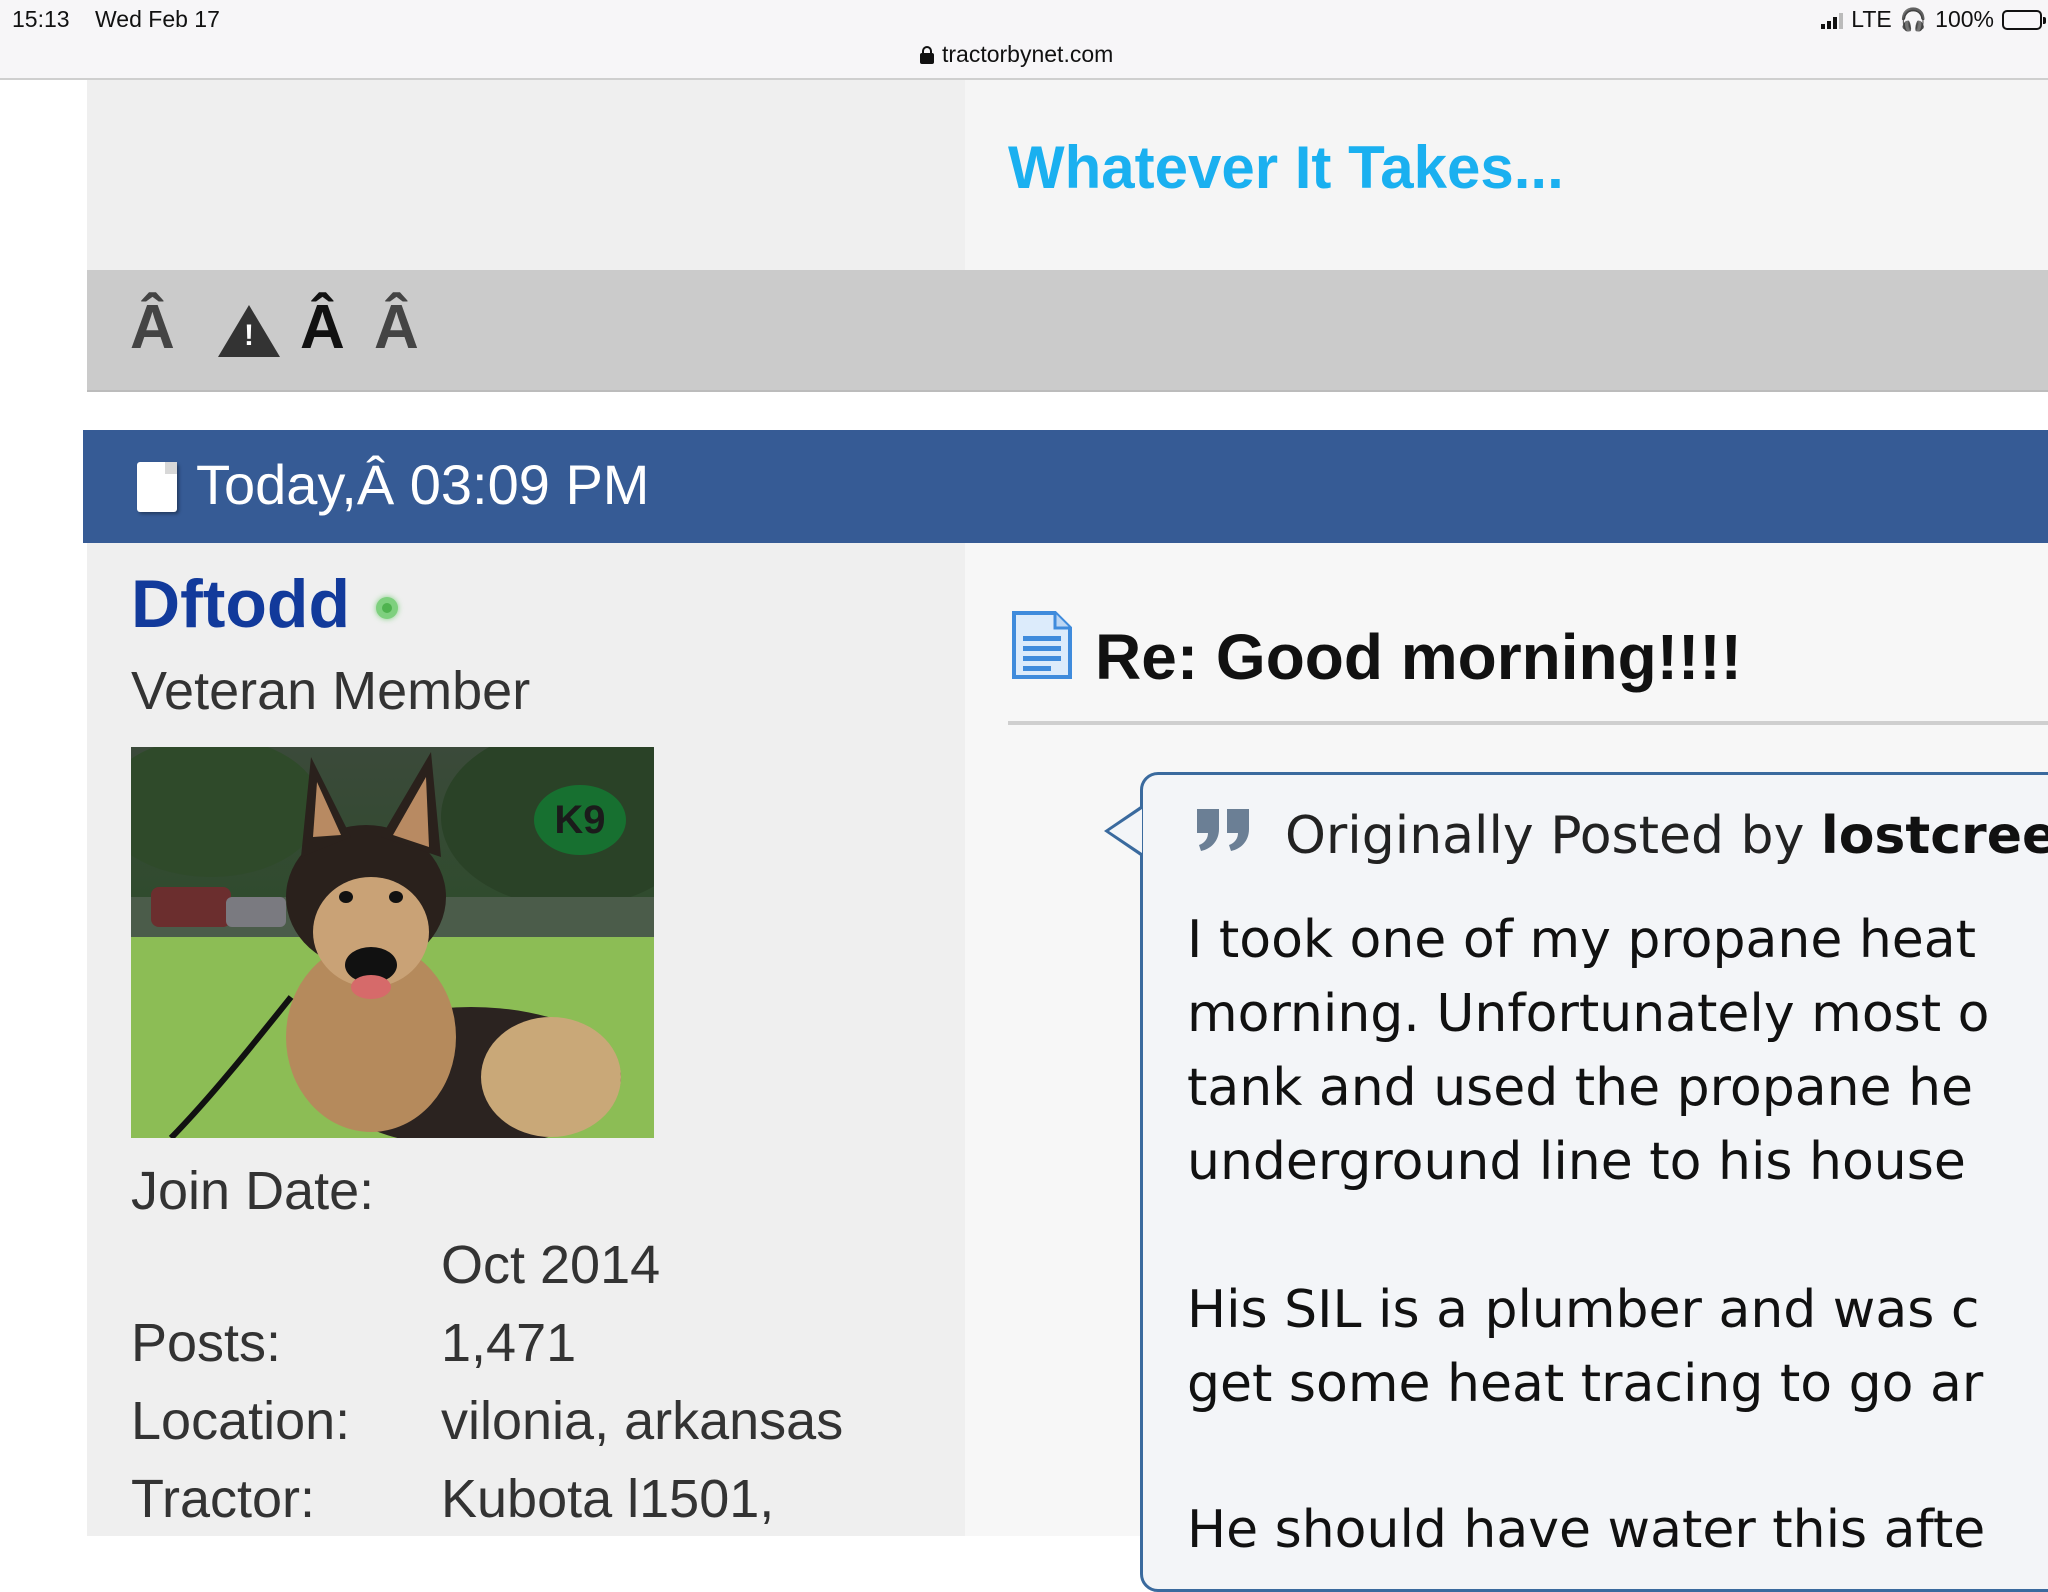  What do you see at coordinates (1580, 1088) in the screenshot?
I see `quote-line: tank and used the propane he` at bounding box center [1580, 1088].